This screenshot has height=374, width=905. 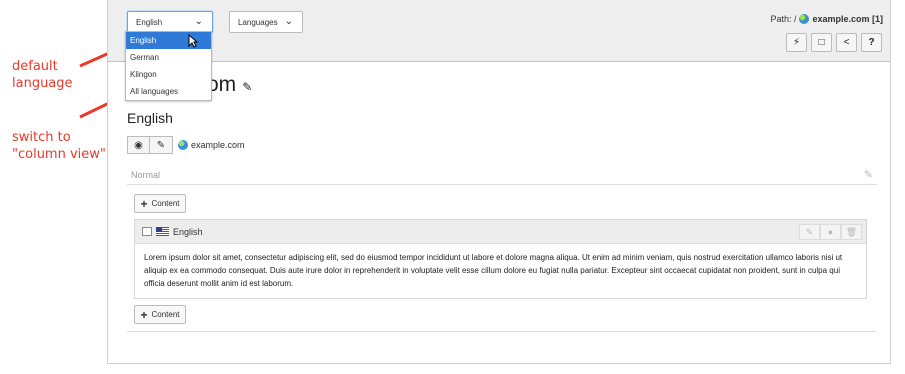 I want to click on share-icon: <, so click(x=846, y=42).